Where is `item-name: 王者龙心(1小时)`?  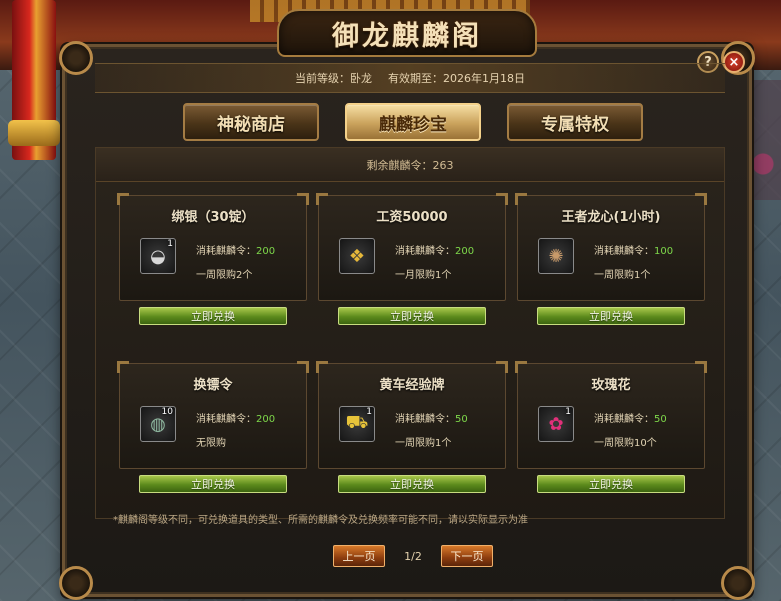
item-name: 王者龙心(1小时) is located at coordinates (611, 217).